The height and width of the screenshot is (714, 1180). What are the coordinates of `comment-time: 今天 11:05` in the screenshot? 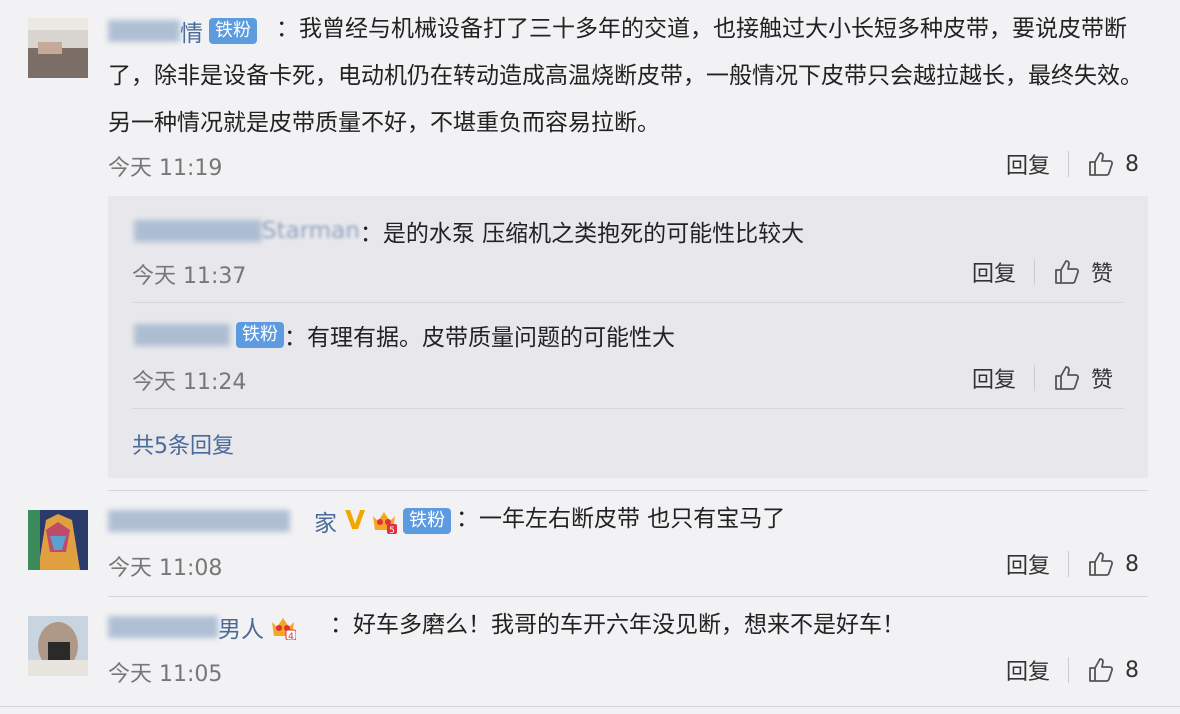 It's located at (165, 674).